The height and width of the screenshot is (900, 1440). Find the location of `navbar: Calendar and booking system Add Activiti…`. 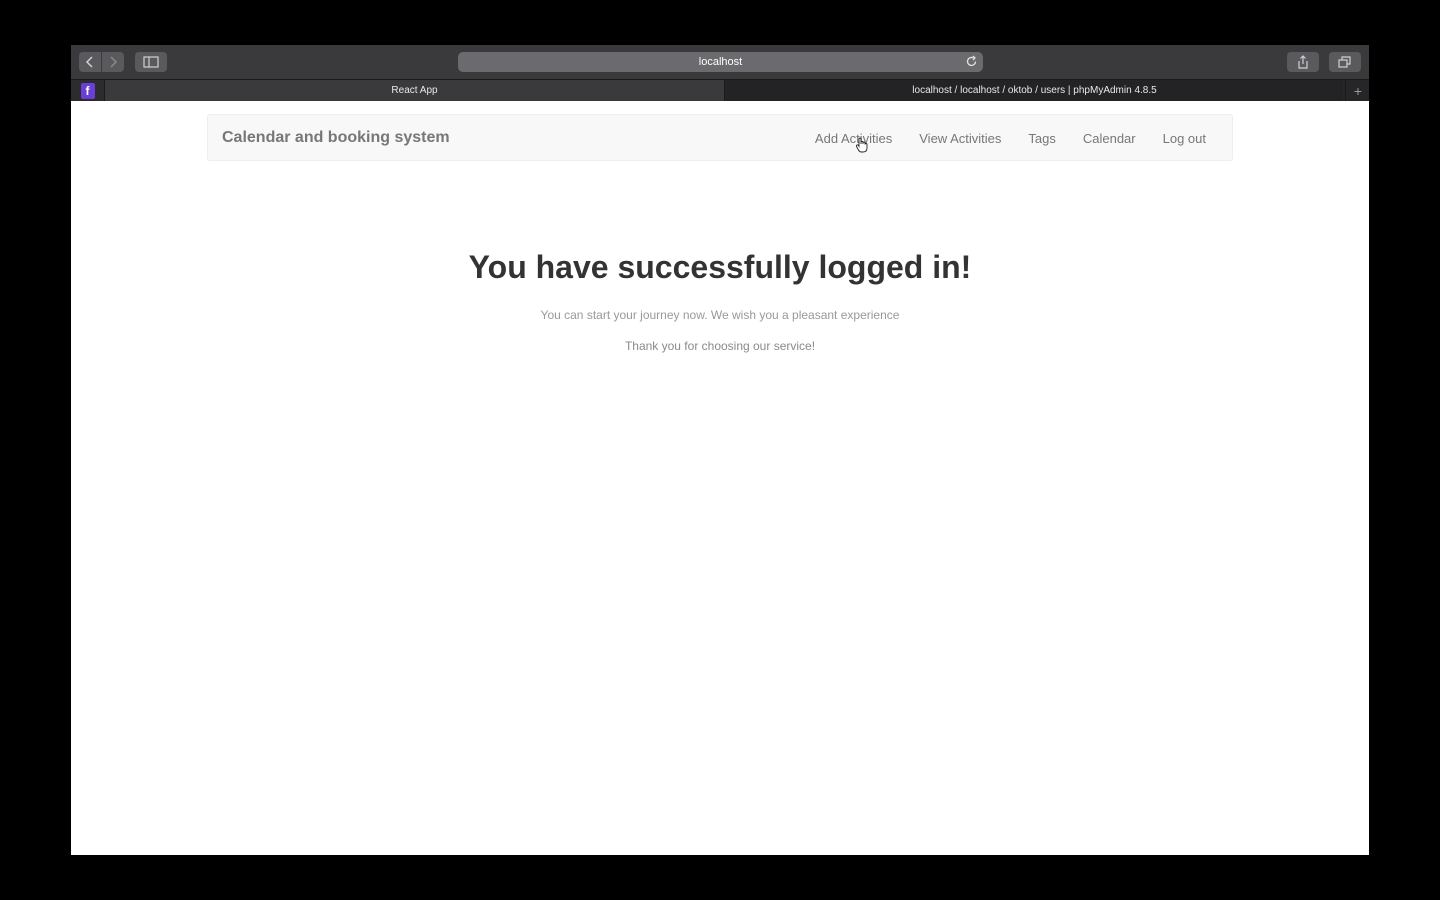

navbar: Calendar and booking system Add Activiti… is located at coordinates (720, 137).